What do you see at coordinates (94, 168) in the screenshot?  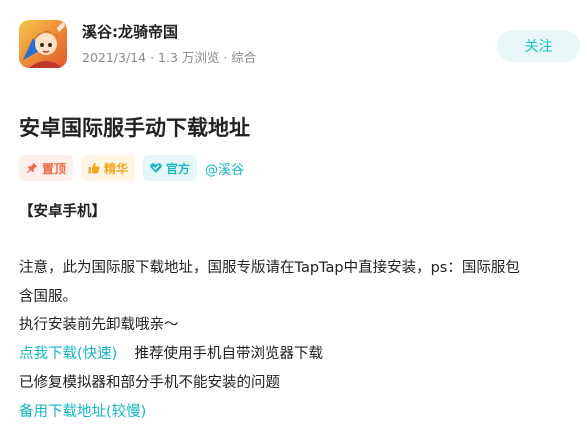 I see `thumbs-up-icon` at bounding box center [94, 168].